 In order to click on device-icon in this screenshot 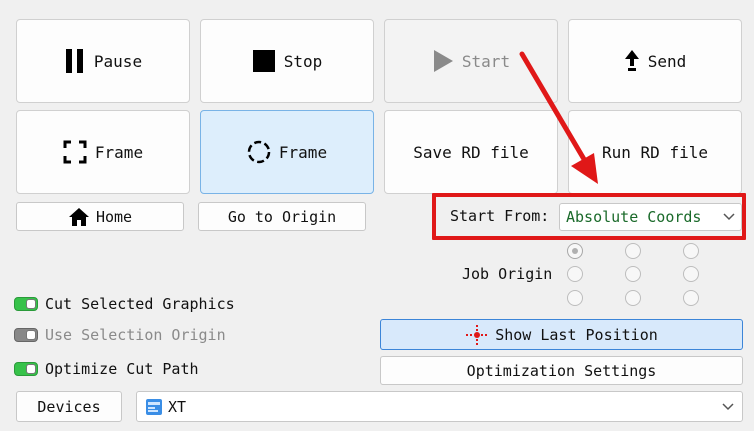, I will do `click(154, 407)`.